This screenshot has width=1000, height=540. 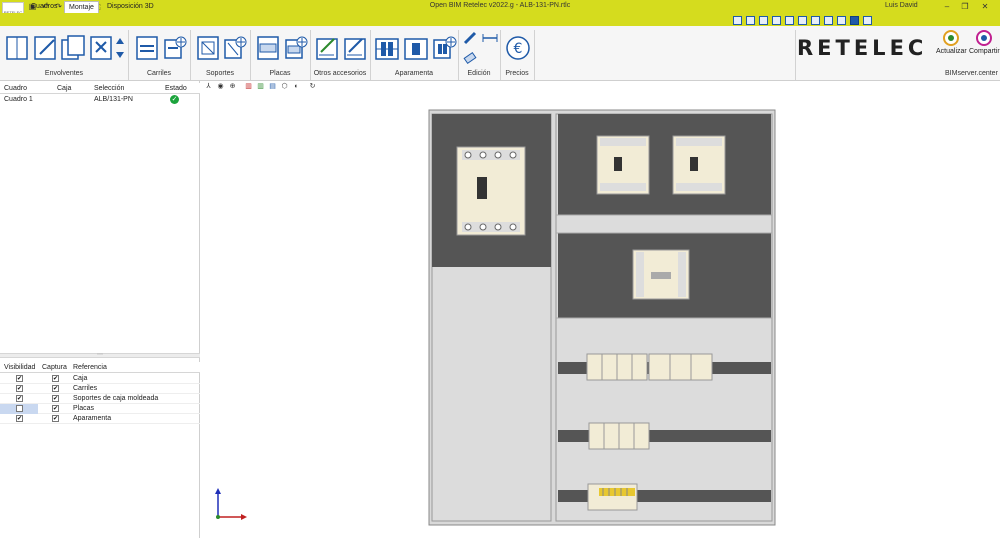 What do you see at coordinates (18, 99) in the screenshot?
I see `cell-cuadro: Cuadro 1` at bounding box center [18, 99].